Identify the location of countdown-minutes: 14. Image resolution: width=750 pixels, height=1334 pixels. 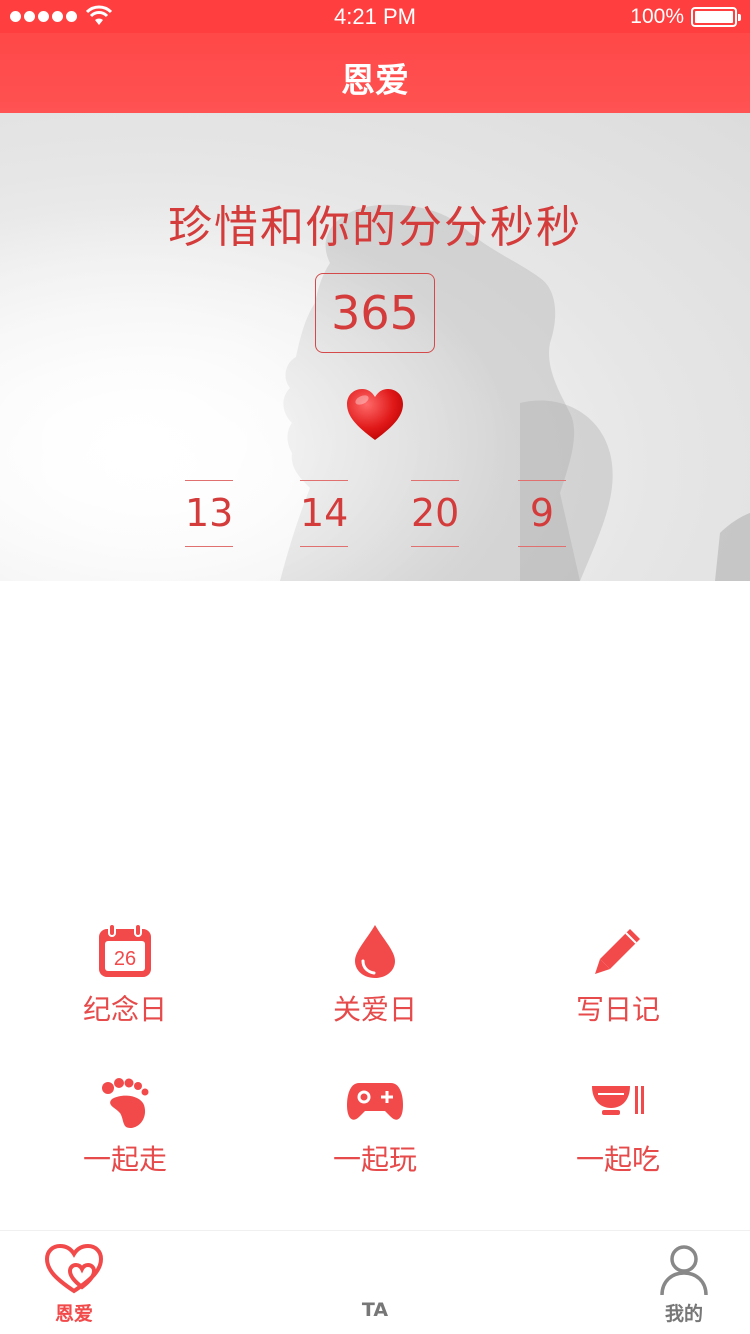
(324, 513).